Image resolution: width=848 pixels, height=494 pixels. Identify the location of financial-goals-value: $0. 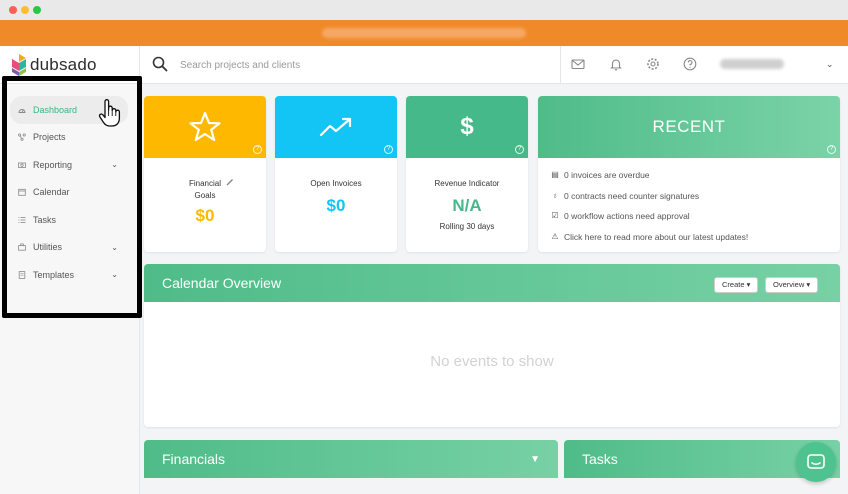
(205, 215).